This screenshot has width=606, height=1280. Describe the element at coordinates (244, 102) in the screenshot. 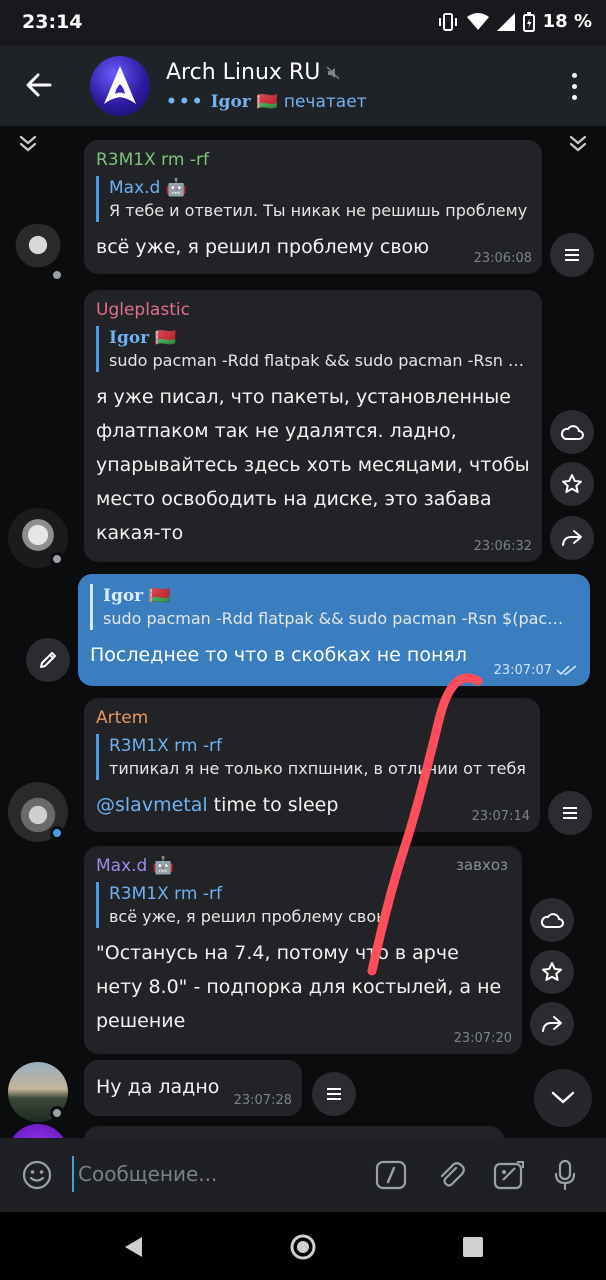

I see `typing-user: Igor 🇧🇾` at that location.